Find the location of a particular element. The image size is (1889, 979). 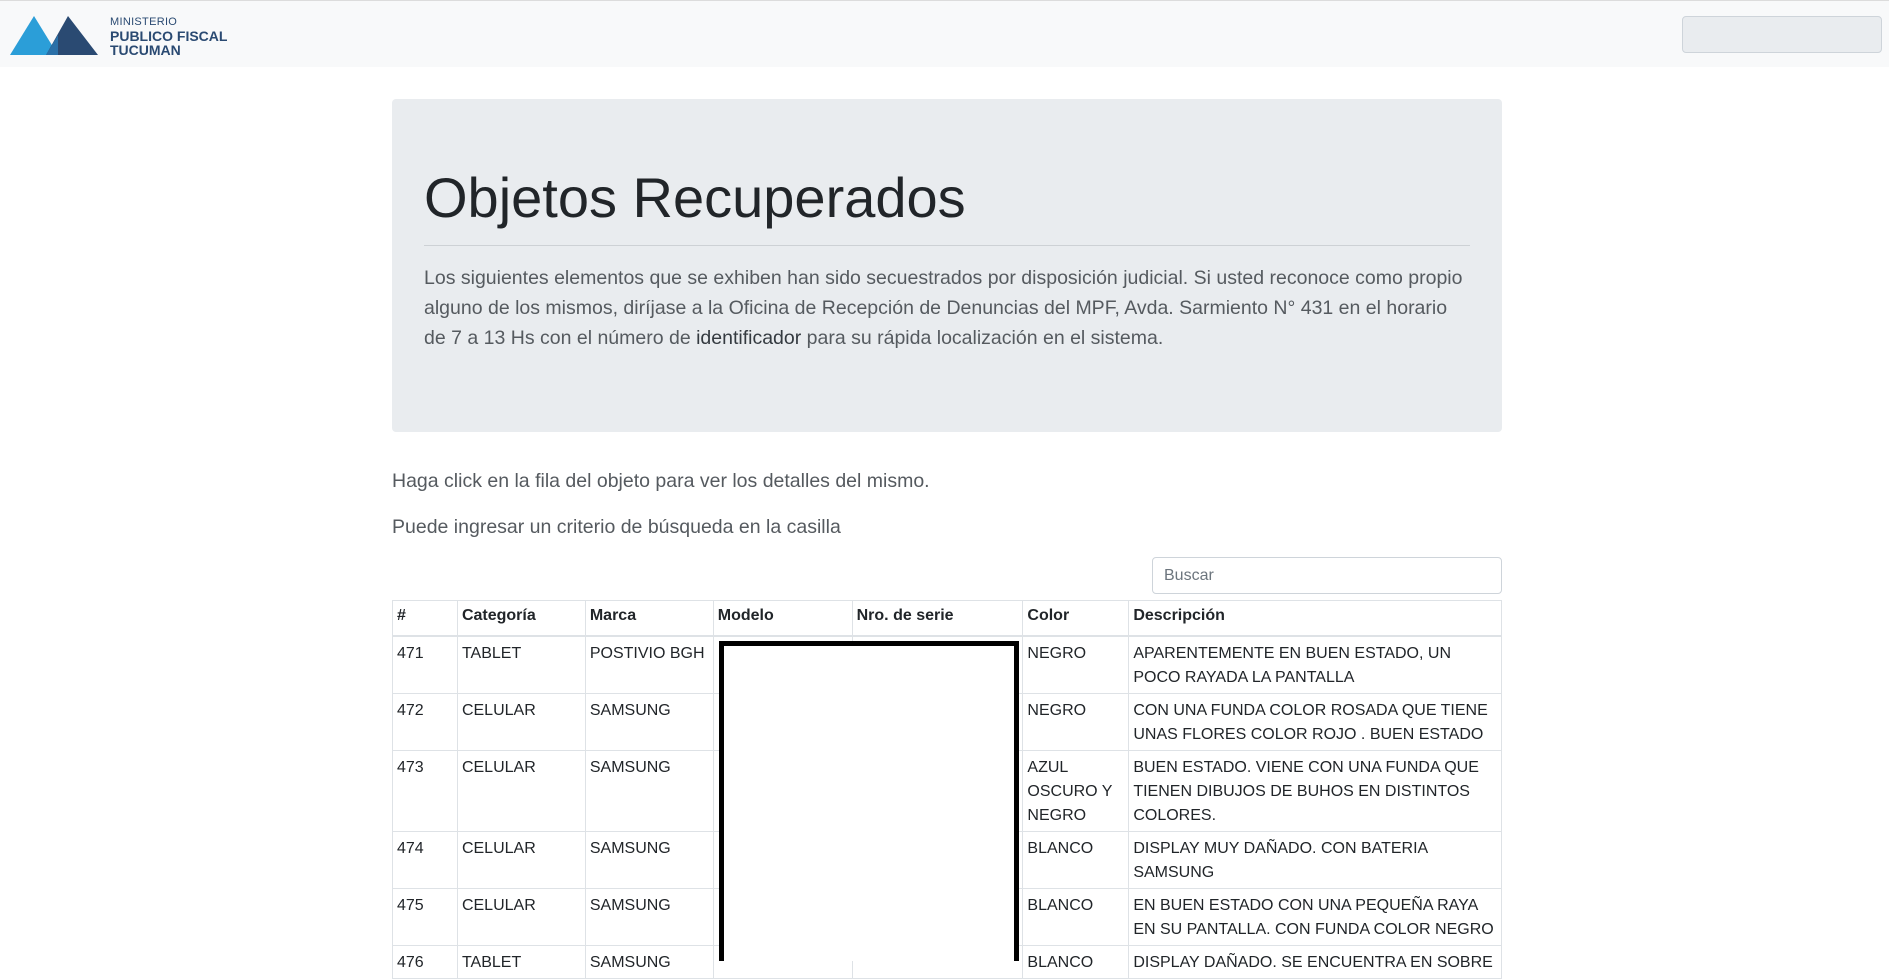

column-header-color: Color is located at coordinates (1076, 618).